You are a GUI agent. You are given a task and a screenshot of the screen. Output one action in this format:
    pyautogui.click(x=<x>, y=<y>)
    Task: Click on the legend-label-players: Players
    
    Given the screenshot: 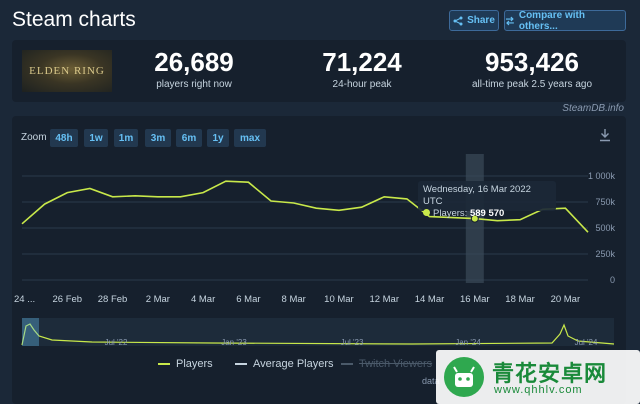 What is the action you would take?
    pyautogui.click(x=194, y=364)
    